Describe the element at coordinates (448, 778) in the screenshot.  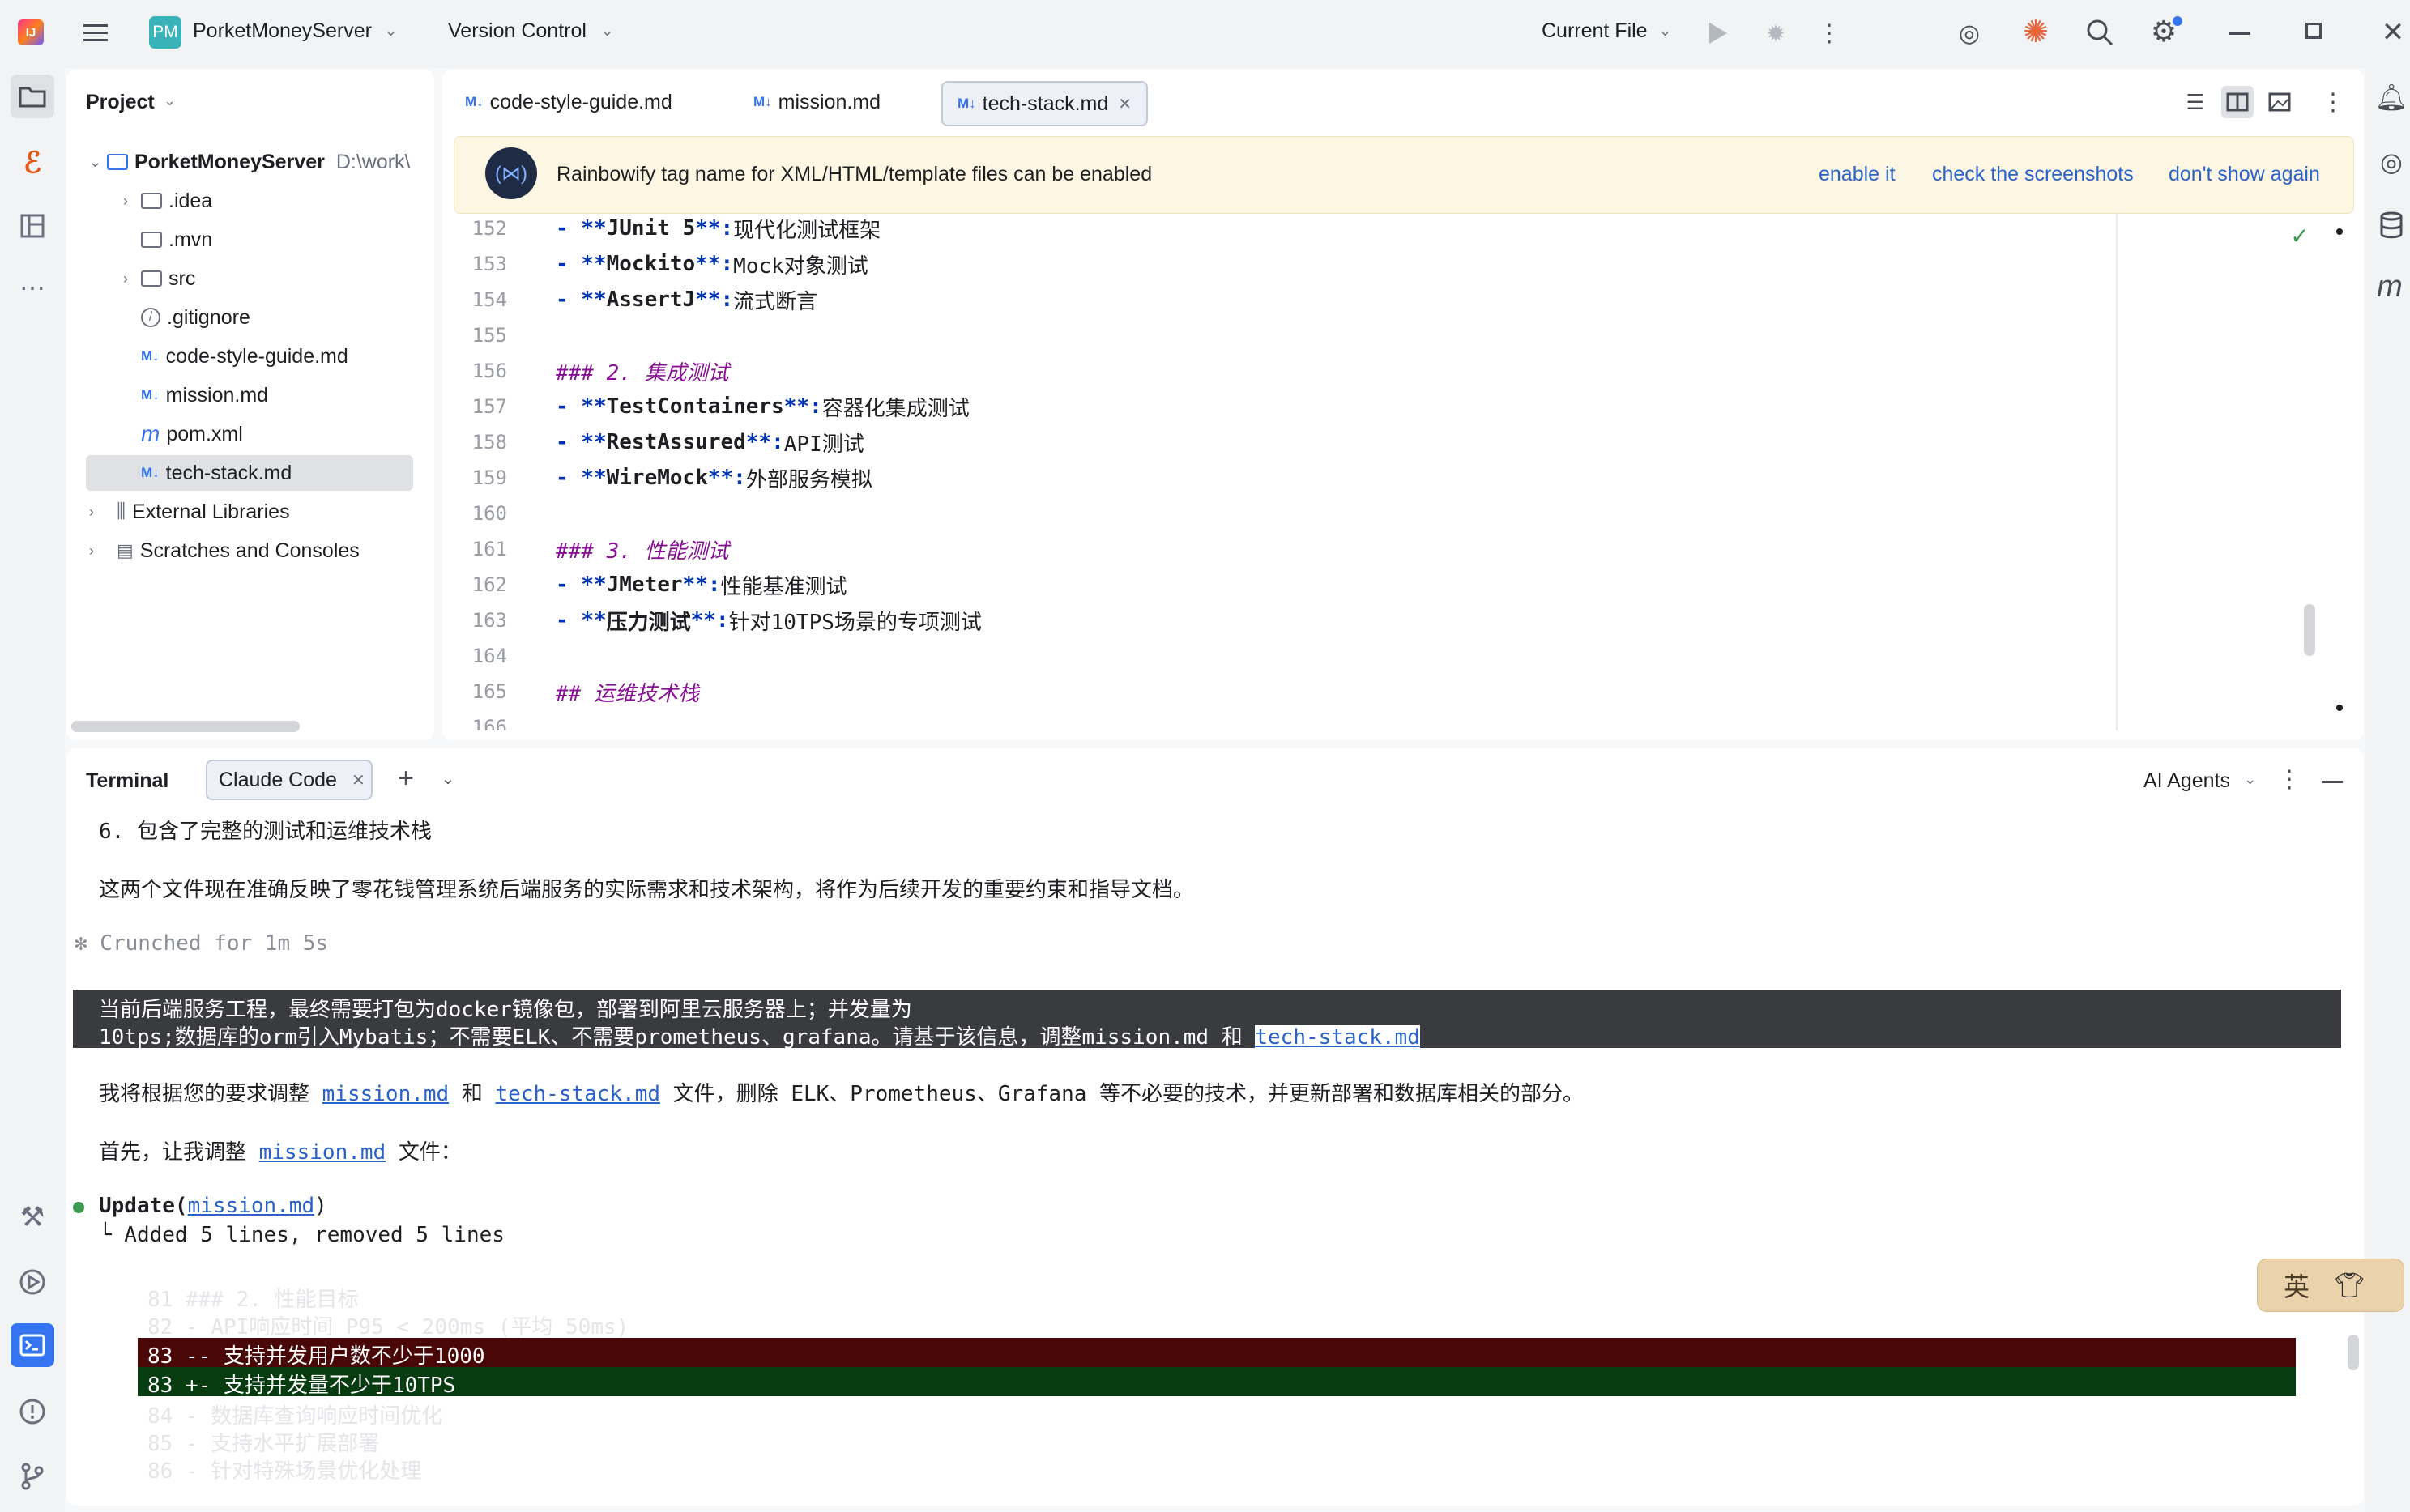
I see `tab-list-chevron-icon: ⌄` at that location.